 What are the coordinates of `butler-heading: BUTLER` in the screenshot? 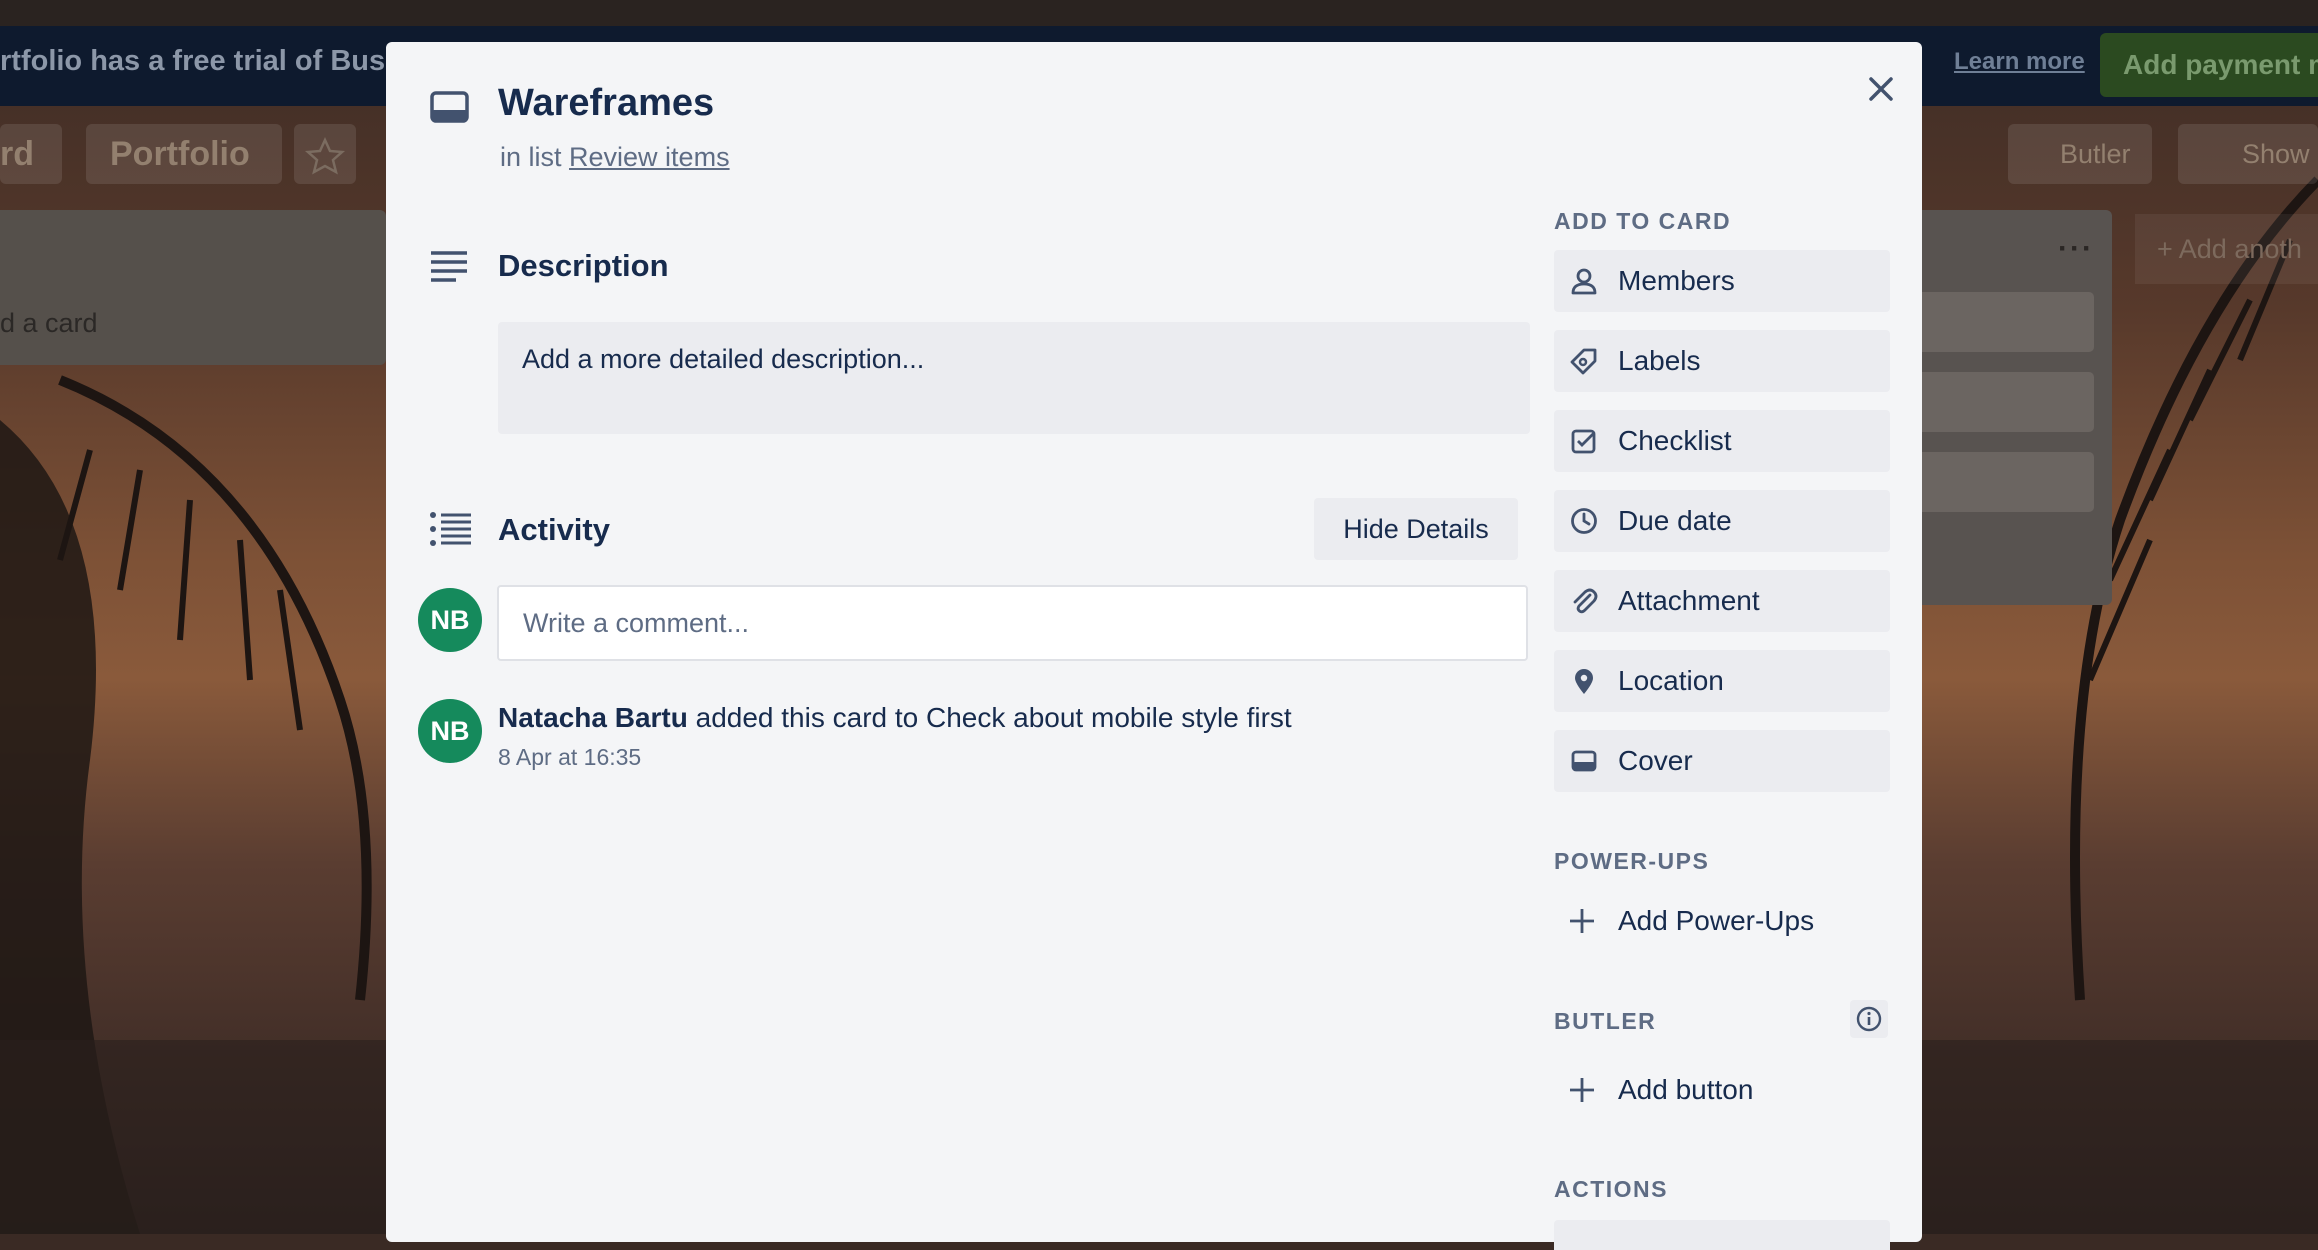 It's located at (1605, 1021).